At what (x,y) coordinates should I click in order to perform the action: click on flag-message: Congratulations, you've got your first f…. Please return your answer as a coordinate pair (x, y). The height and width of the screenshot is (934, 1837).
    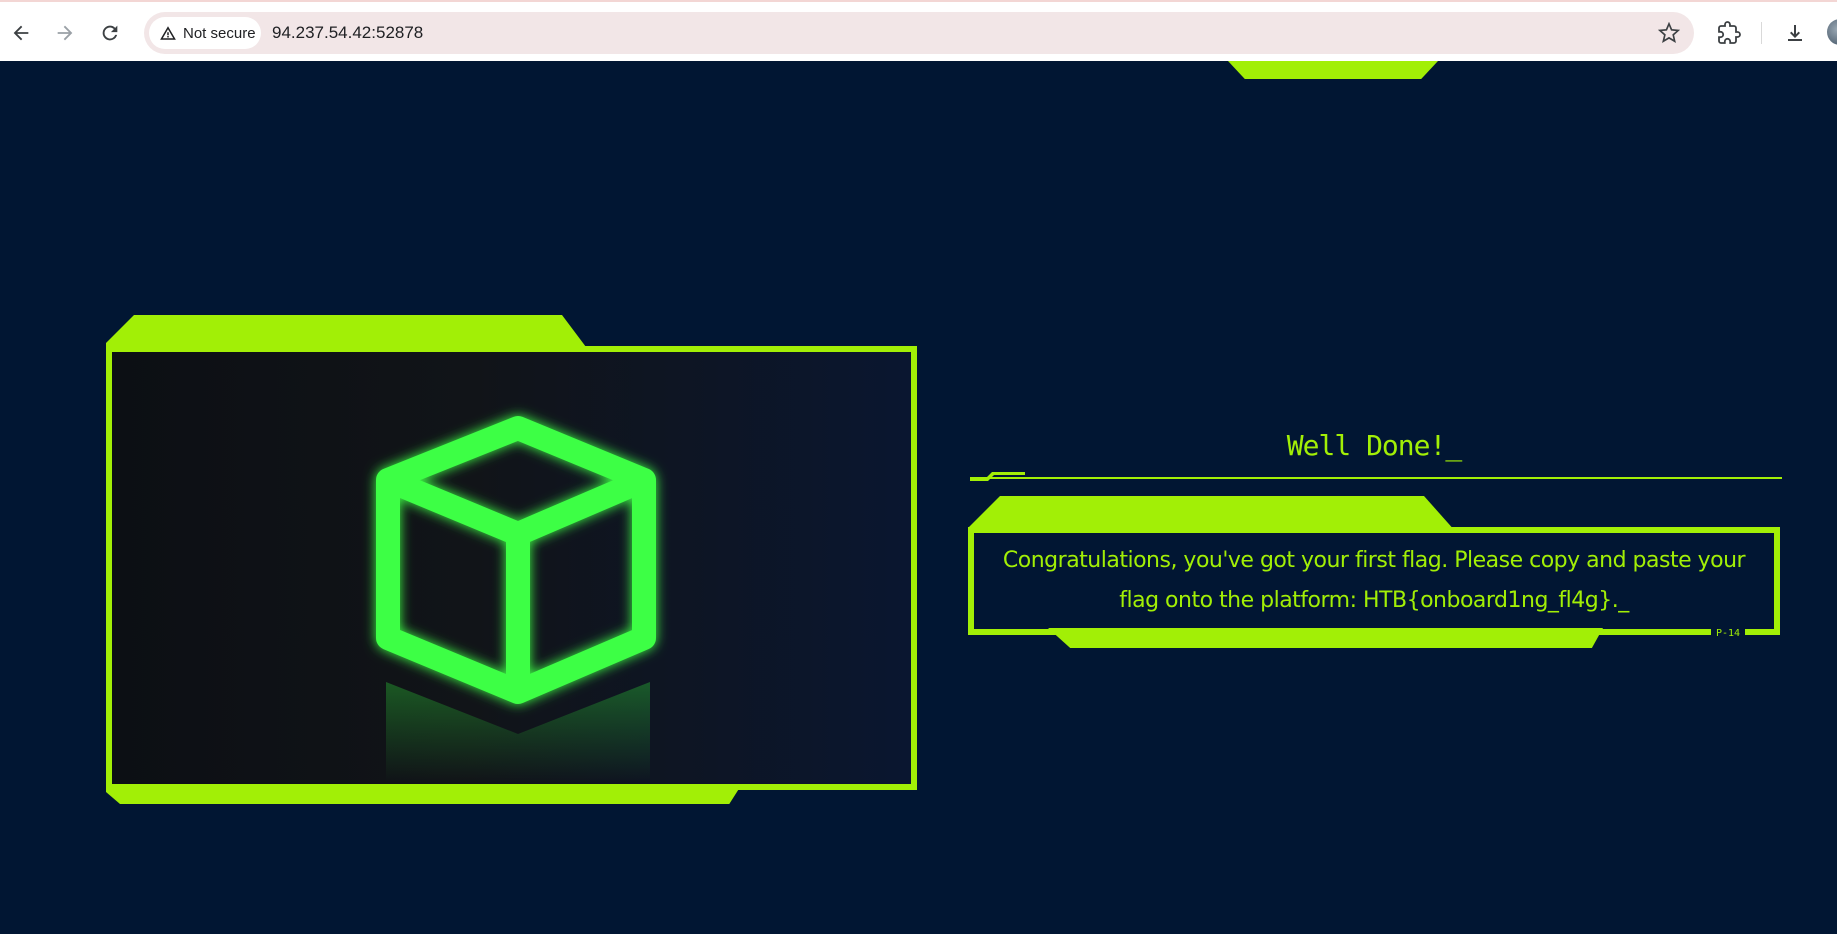
    Looking at the image, I should click on (1374, 580).